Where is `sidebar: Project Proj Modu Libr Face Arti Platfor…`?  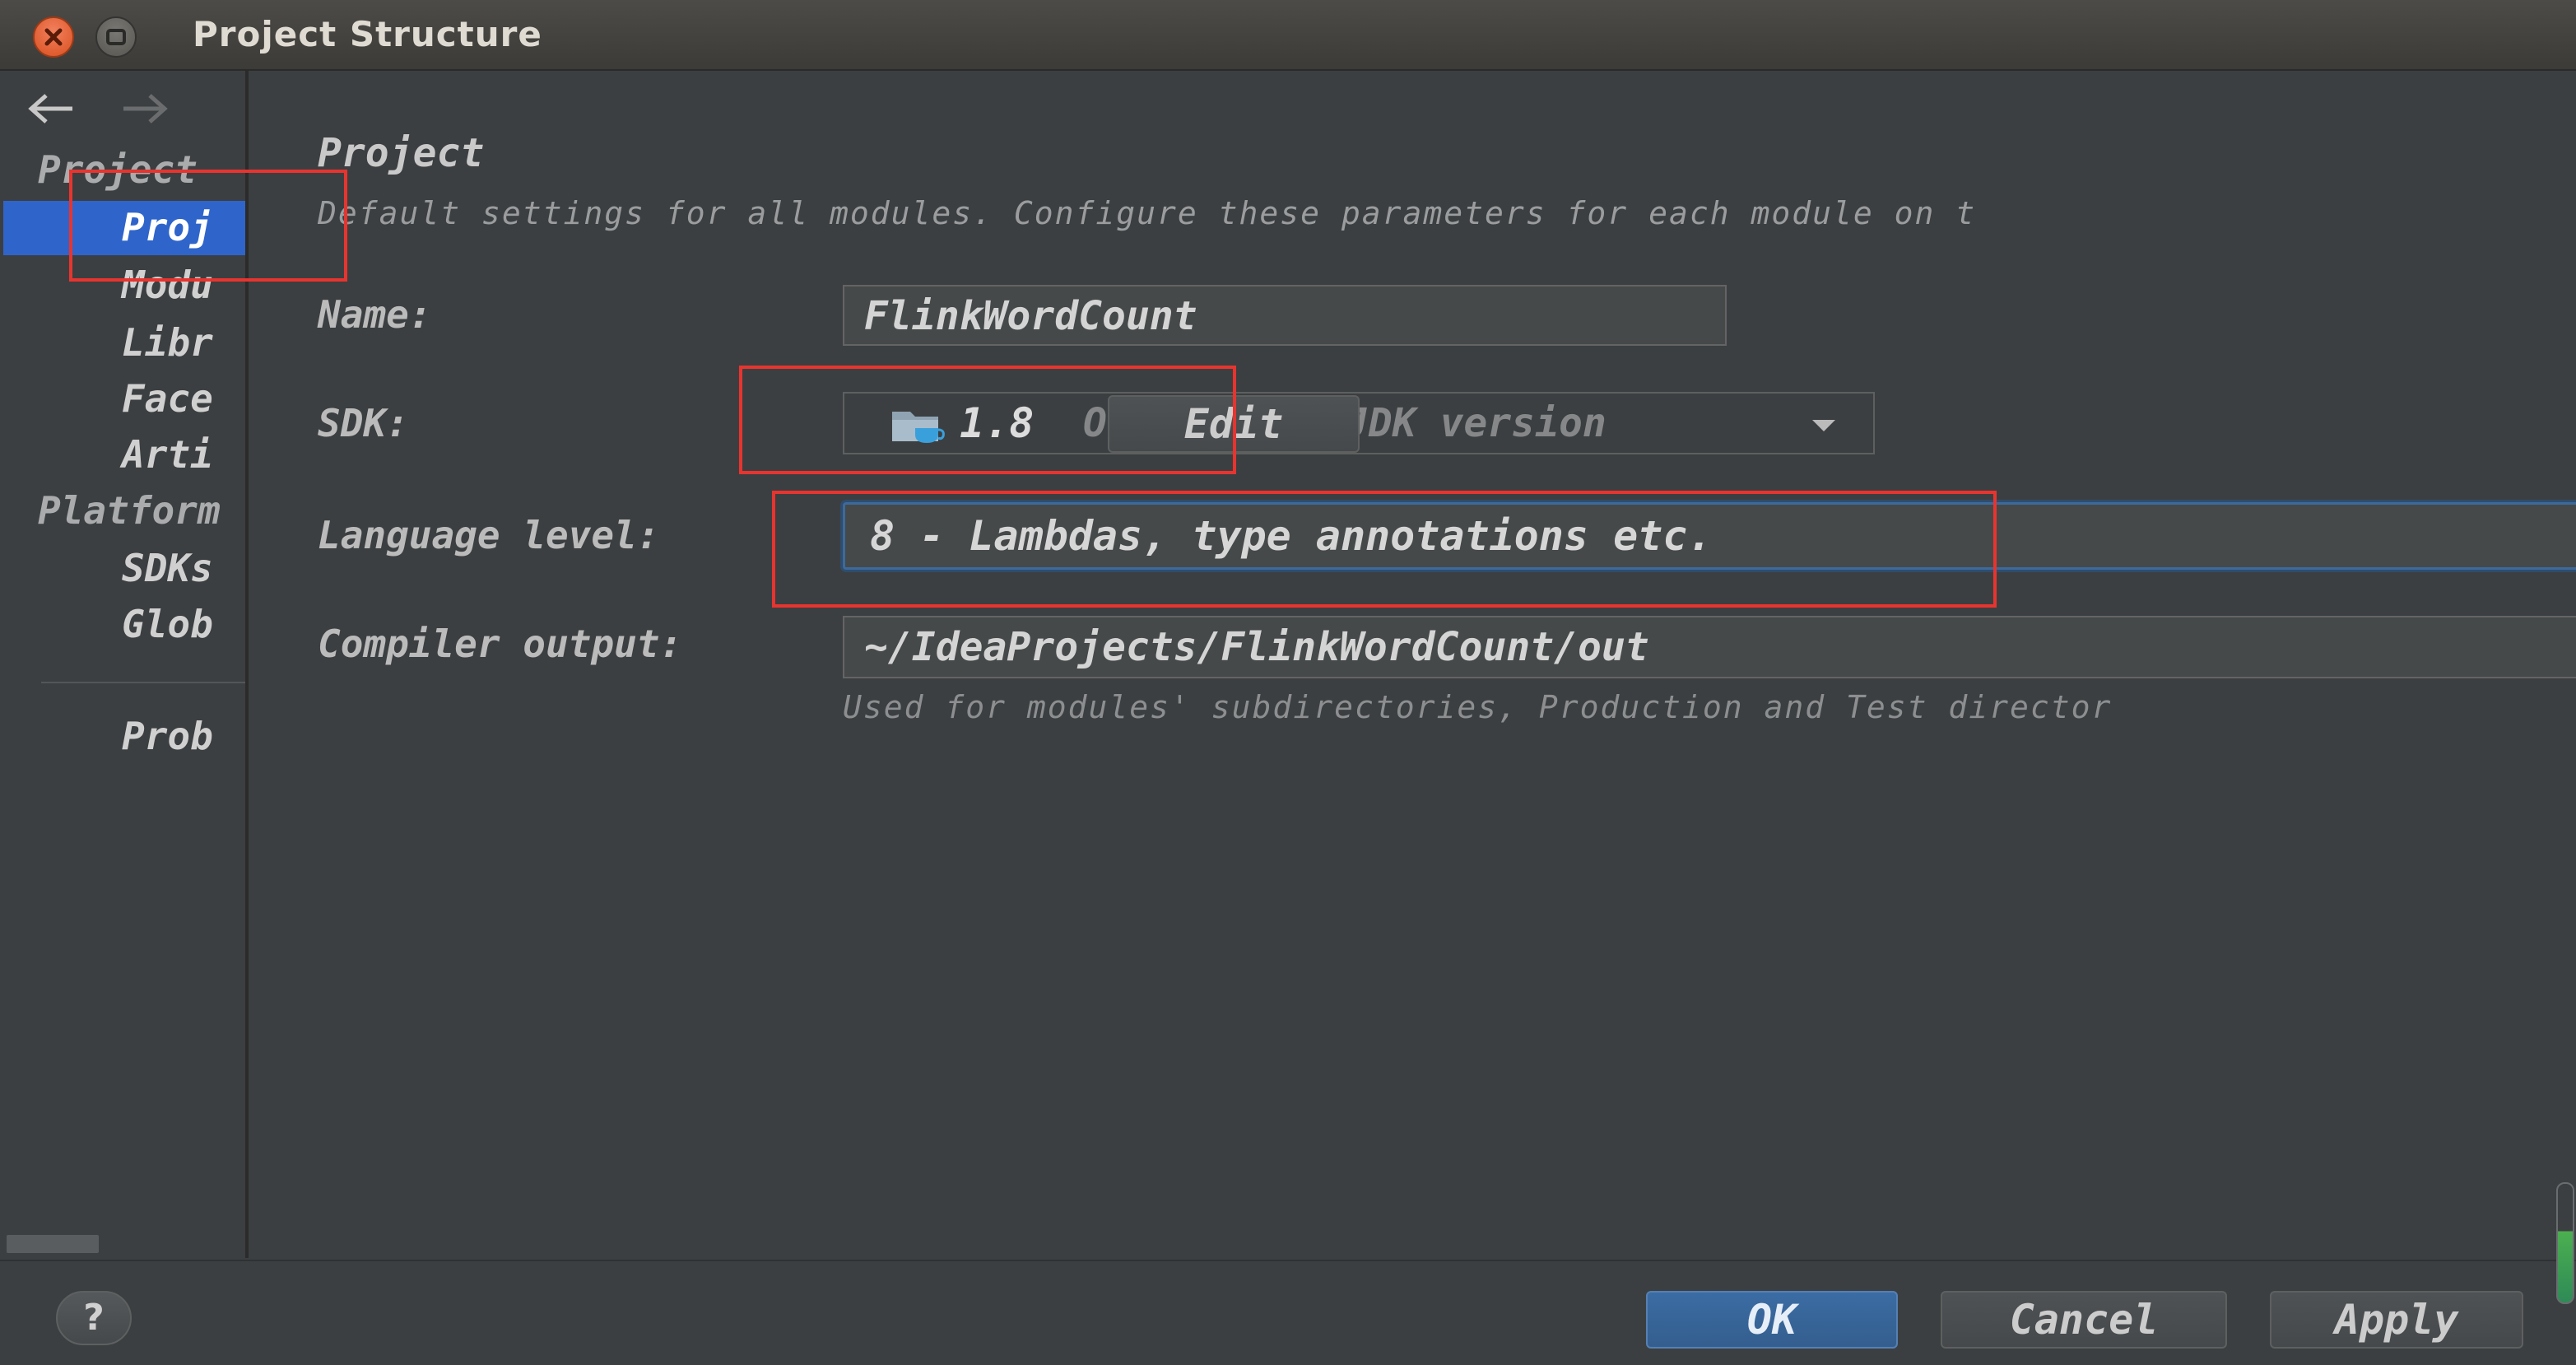
sidebar: Project Proj Modu Libr Face Arti Platfor… is located at coordinates (124, 664).